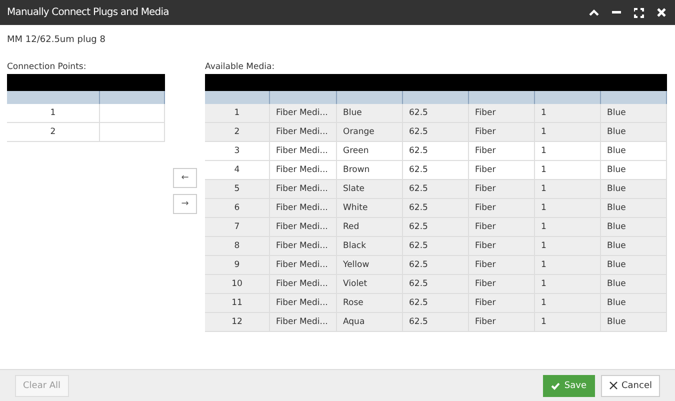  I want to click on table-cell: 5, so click(237, 189).